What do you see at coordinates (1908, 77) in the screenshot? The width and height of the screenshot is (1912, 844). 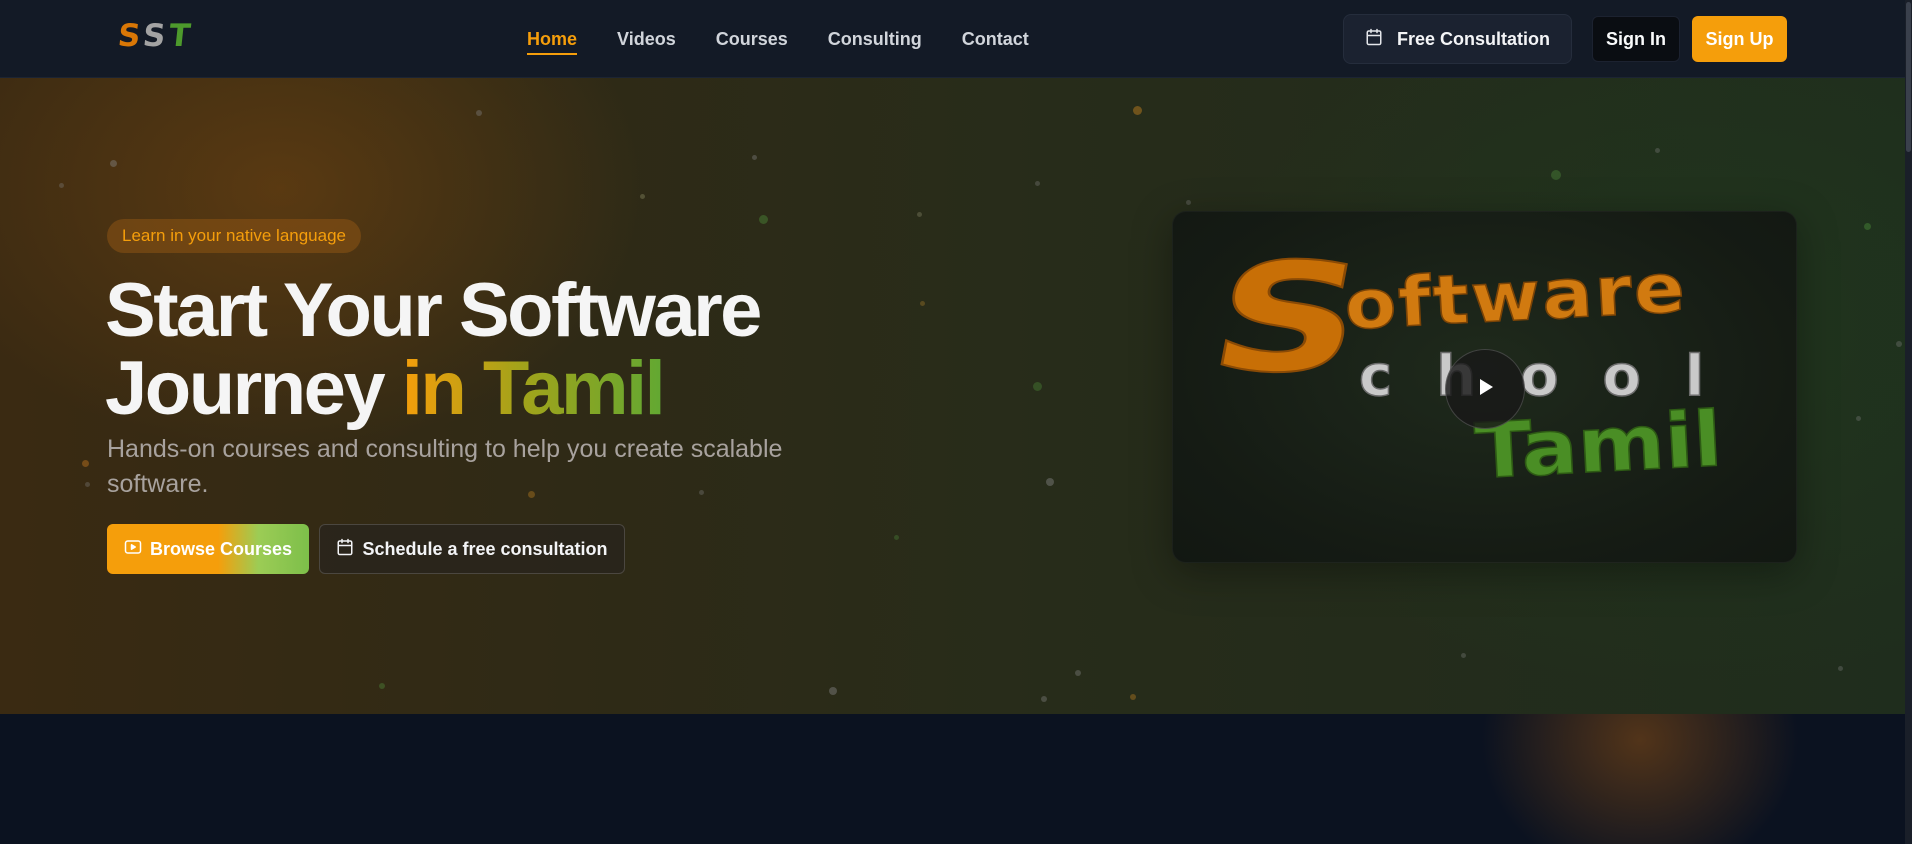 I see `page-scrollbar-thumb` at bounding box center [1908, 77].